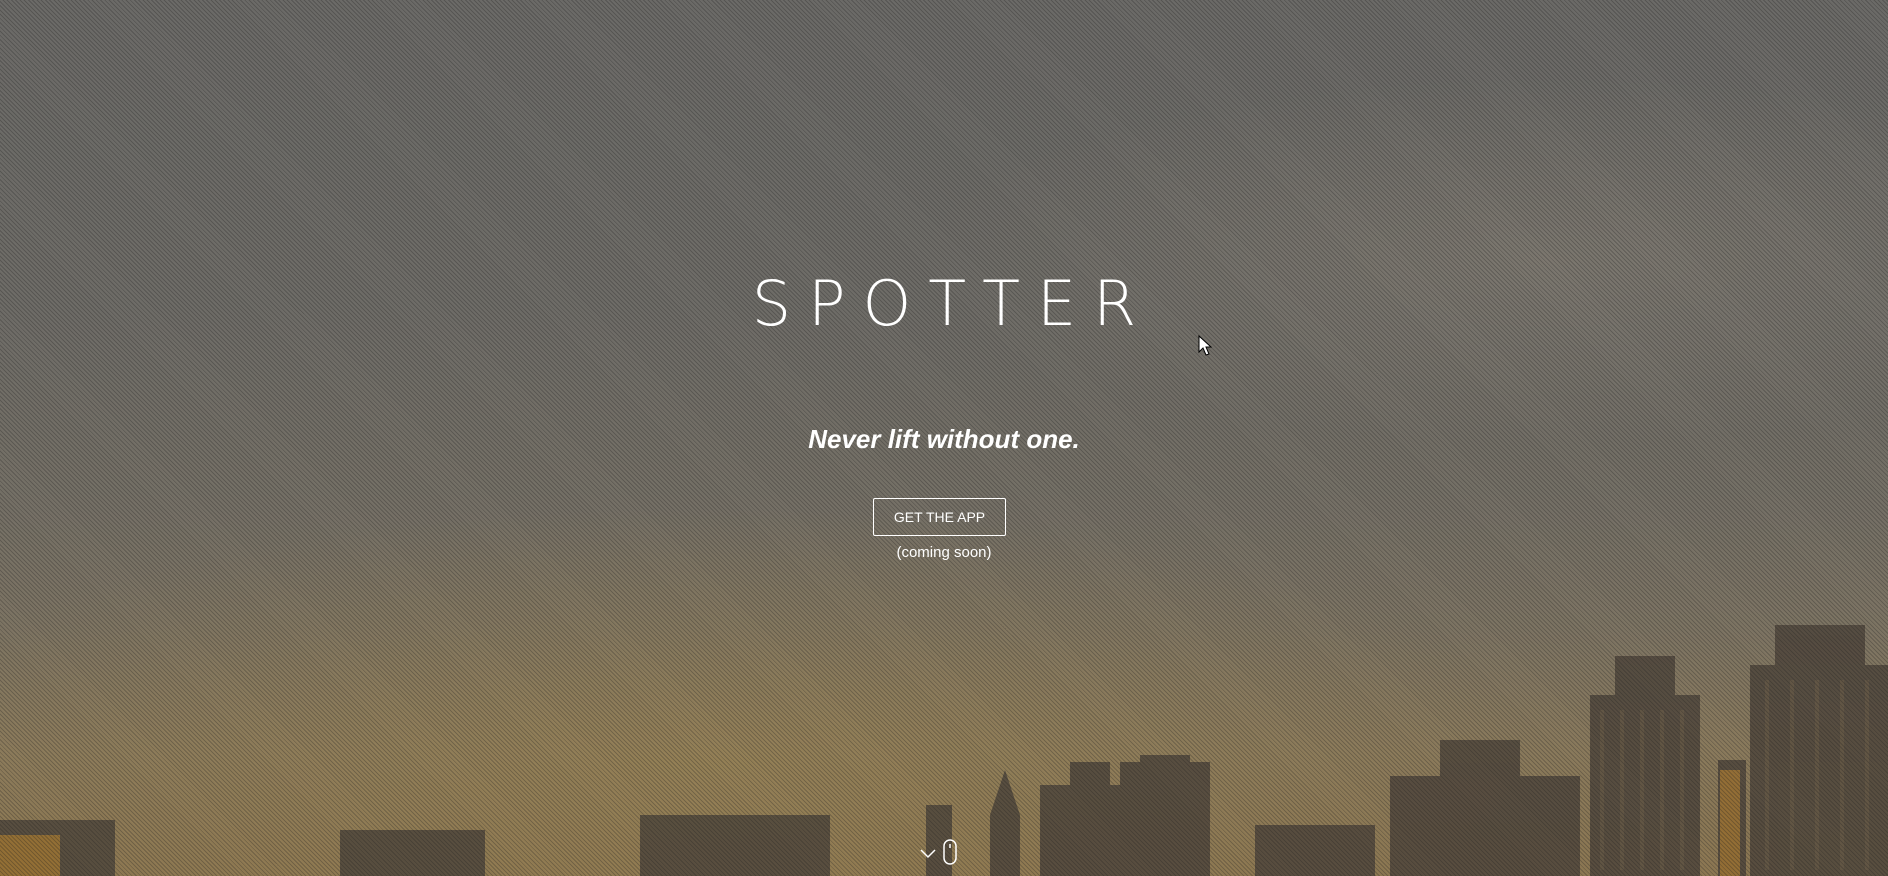 Image resolution: width=1888 pixels, height=876 pixels. I want to click on cursor-icon, so click(1205, 345).